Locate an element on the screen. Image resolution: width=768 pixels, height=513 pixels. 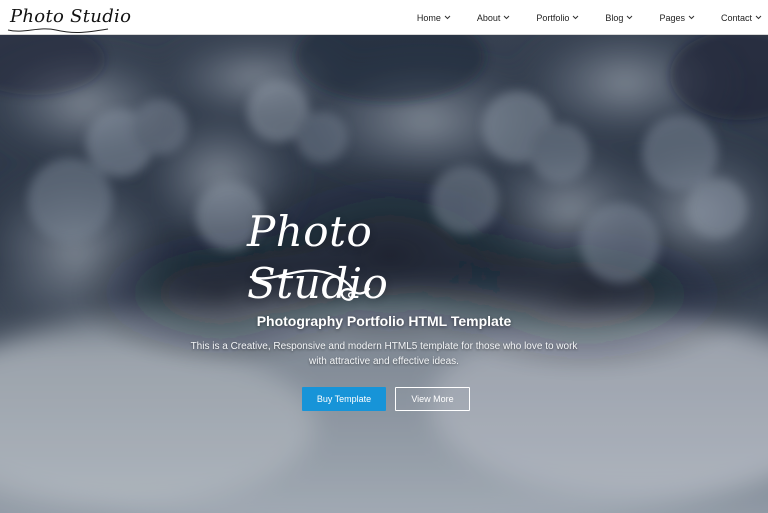
hero-title: Photography Portfolio HTML Template is located at coordinates (384, 321).